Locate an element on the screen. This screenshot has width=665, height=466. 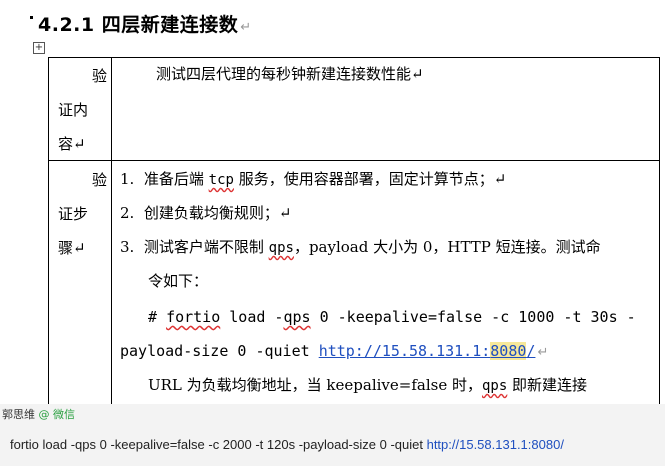
step-text: 测试客户端不限制 is located at coordinates (206, 247).